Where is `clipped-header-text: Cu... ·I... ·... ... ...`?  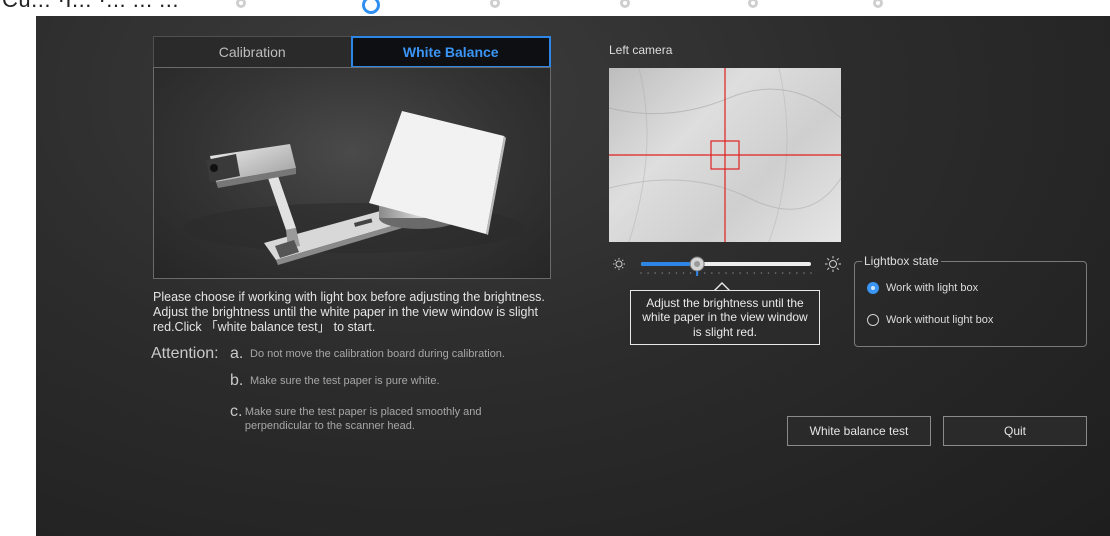
clipped-header-text: Cu... ·I... ·... ... ... is located at coordinates (90, 6).